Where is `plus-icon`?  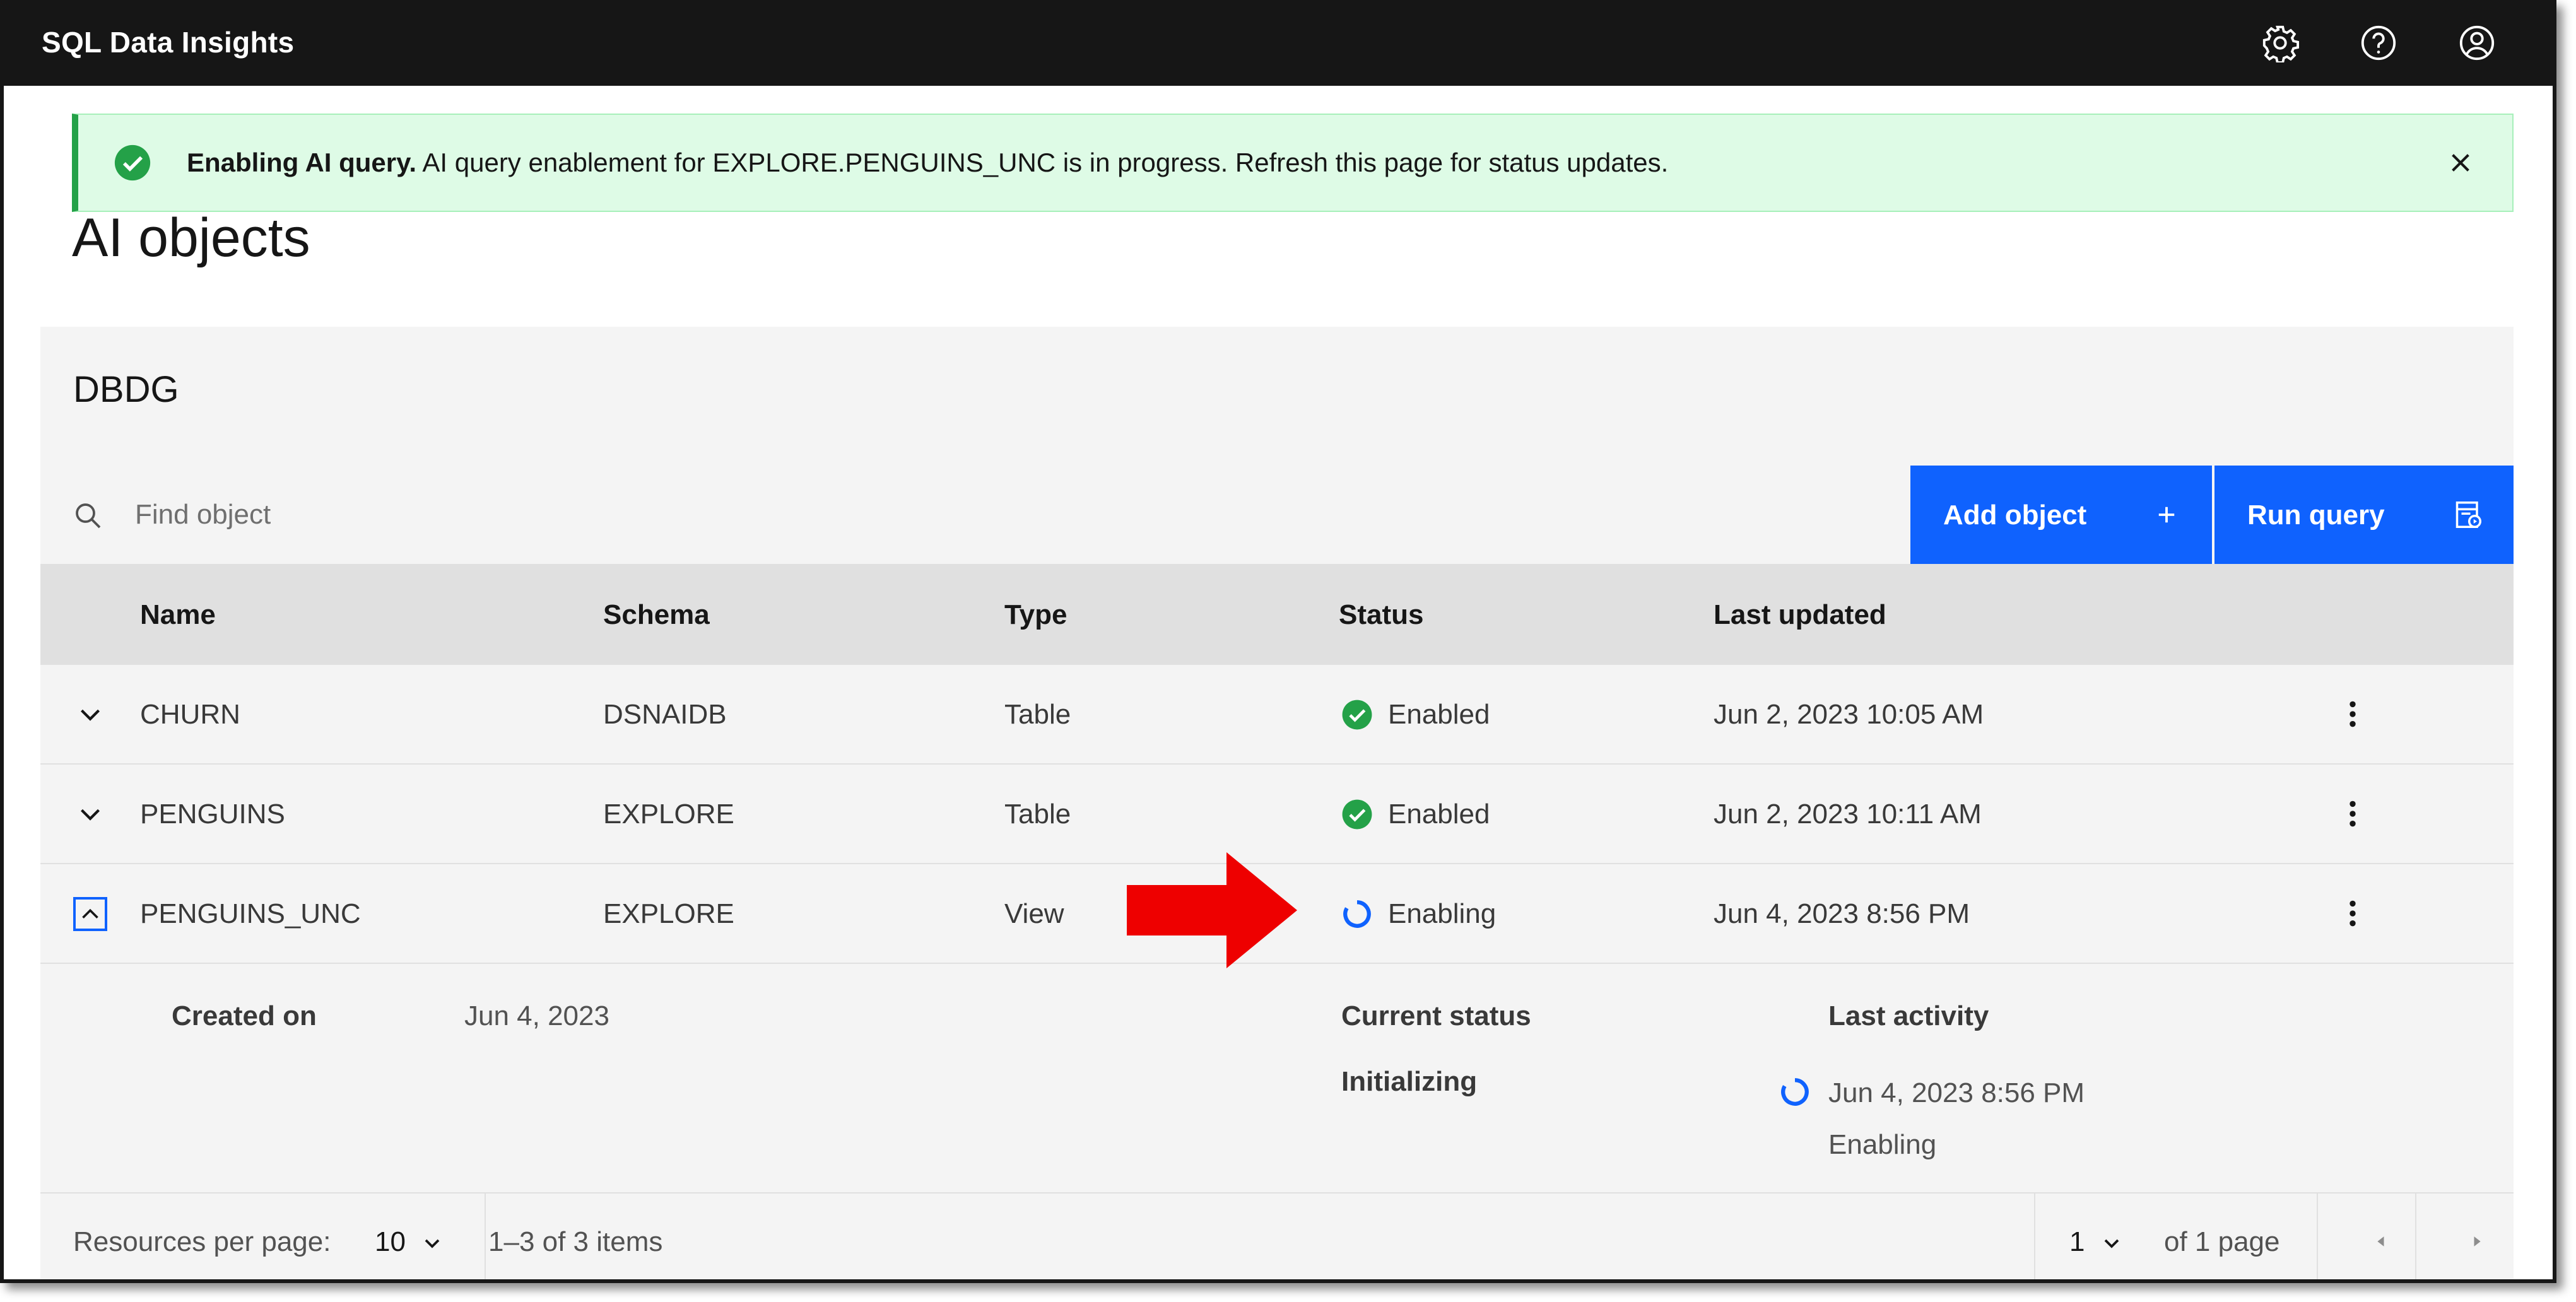 plus-icon is located at coordinates (2166, 515).